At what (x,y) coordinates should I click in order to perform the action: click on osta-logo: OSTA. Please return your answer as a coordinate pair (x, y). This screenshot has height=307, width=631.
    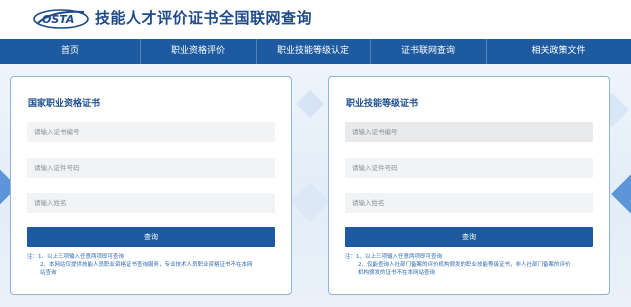
    Looking at the image, I should click on (61, 18).